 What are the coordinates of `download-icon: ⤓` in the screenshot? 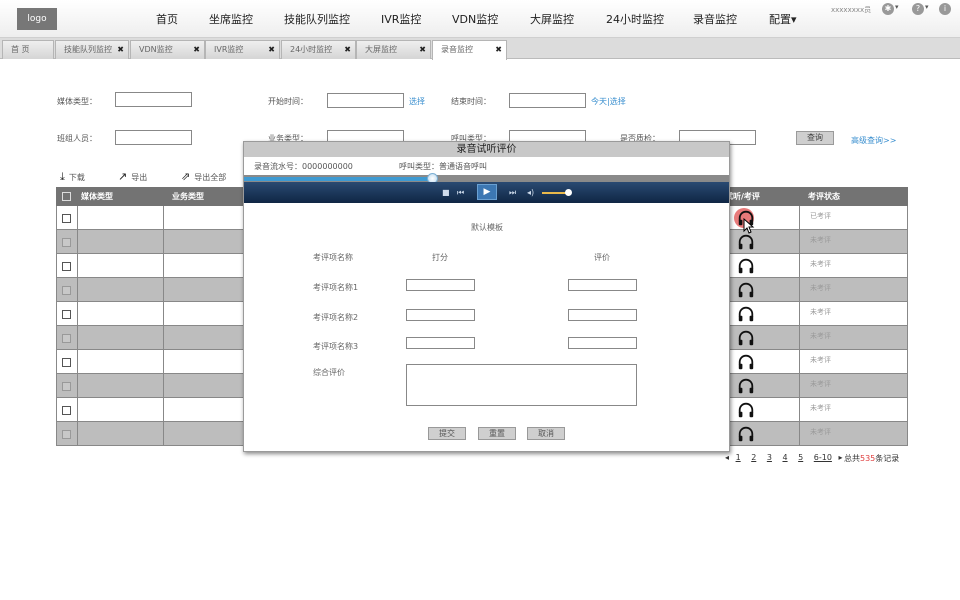 It's located at (62, 176).